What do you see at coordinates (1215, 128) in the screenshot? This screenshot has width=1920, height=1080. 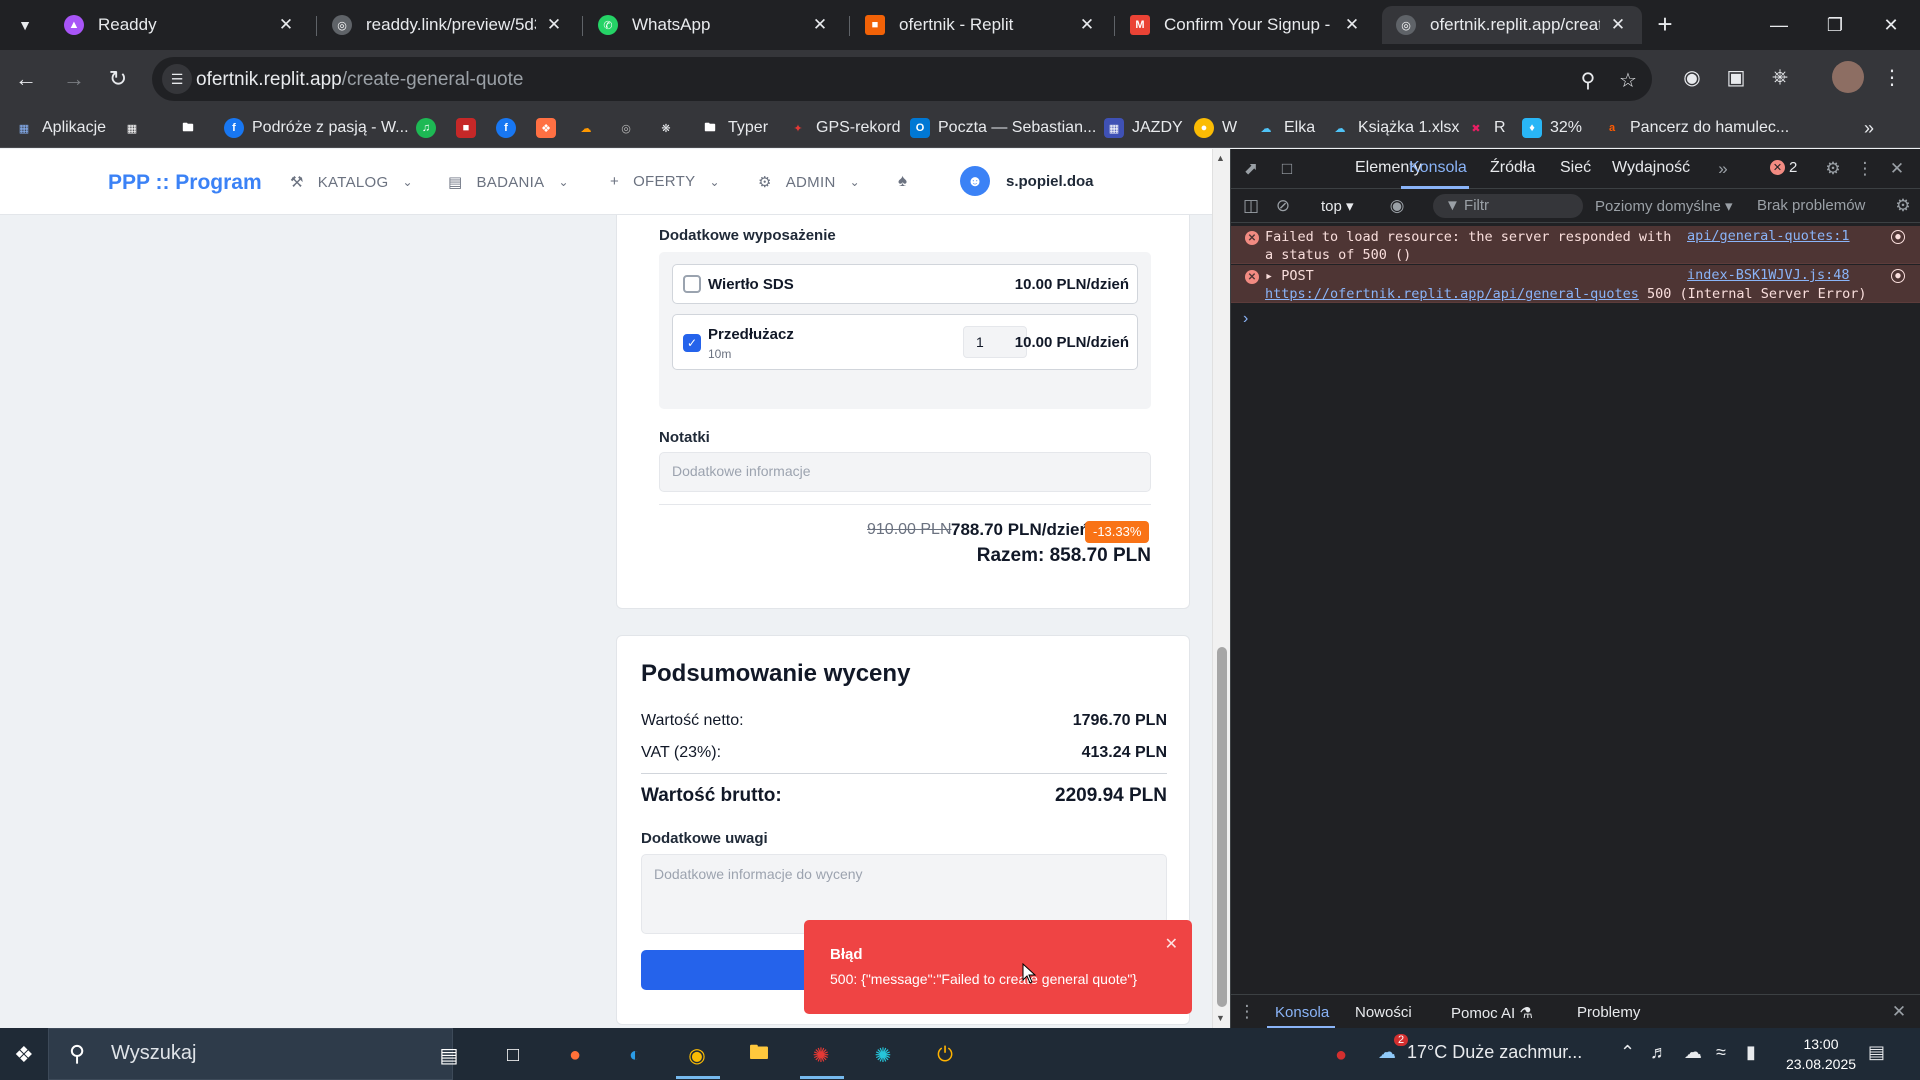 I see `bookmark-w: ● W` at bounding box center [1215, 128].